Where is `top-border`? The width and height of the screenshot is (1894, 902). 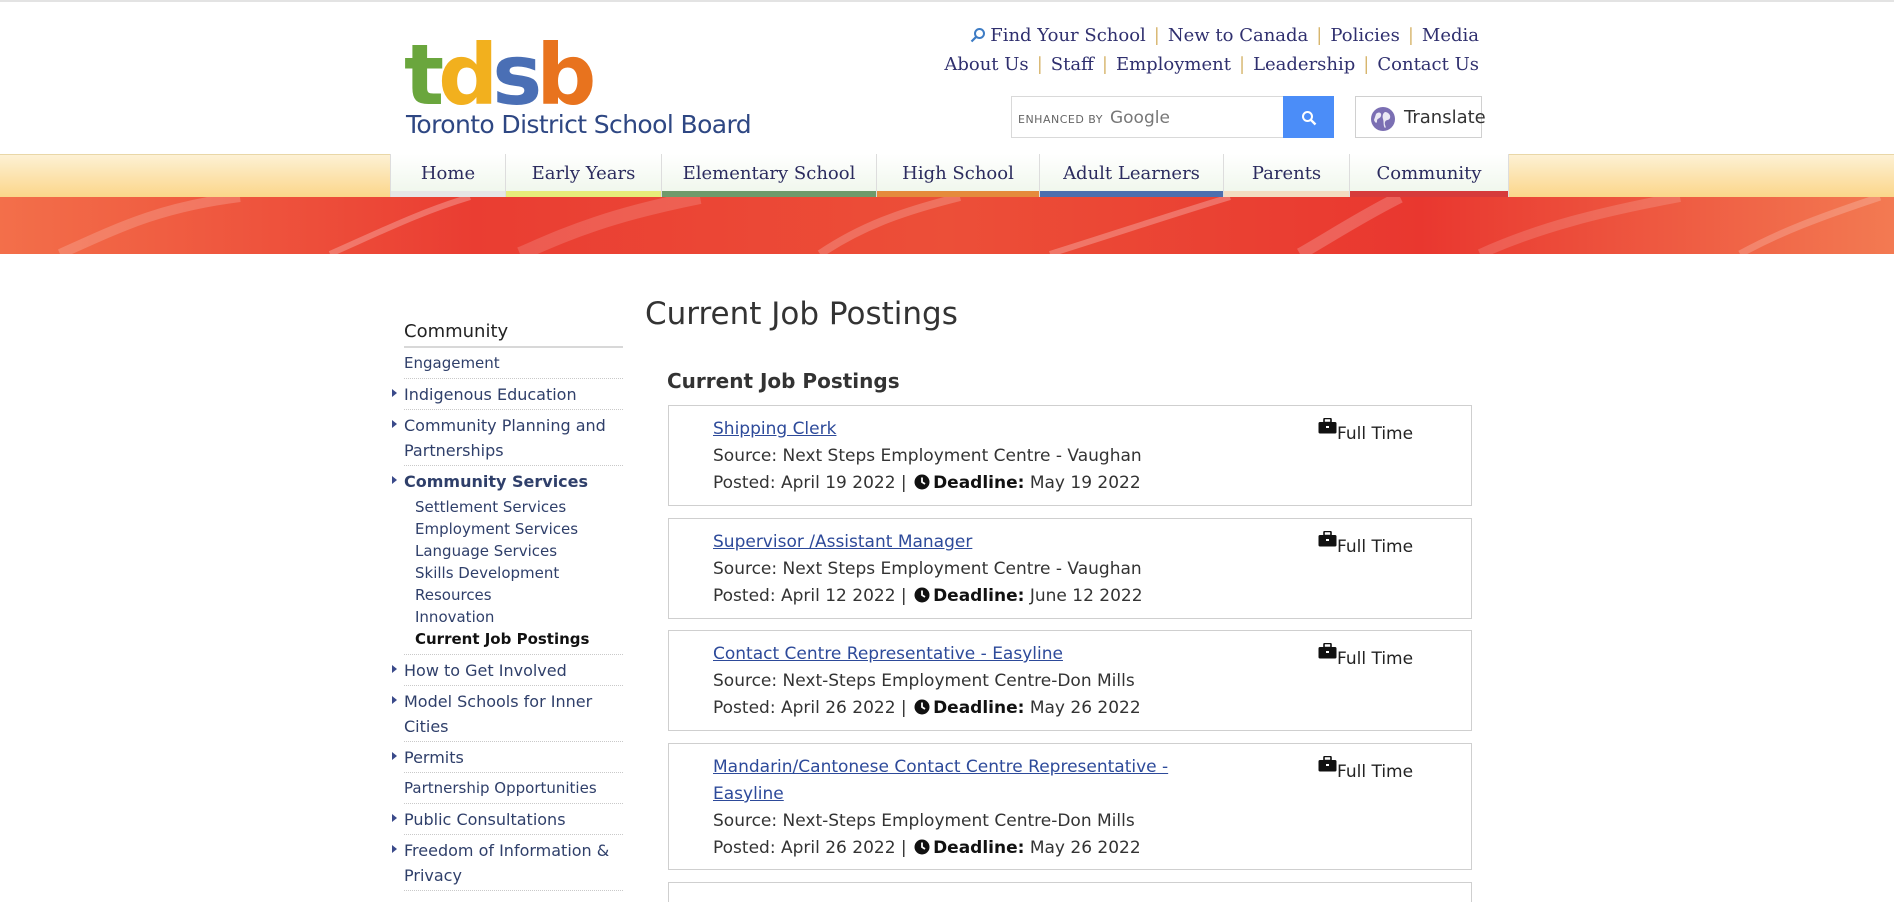
top-border is located at coordinates (947, 1).